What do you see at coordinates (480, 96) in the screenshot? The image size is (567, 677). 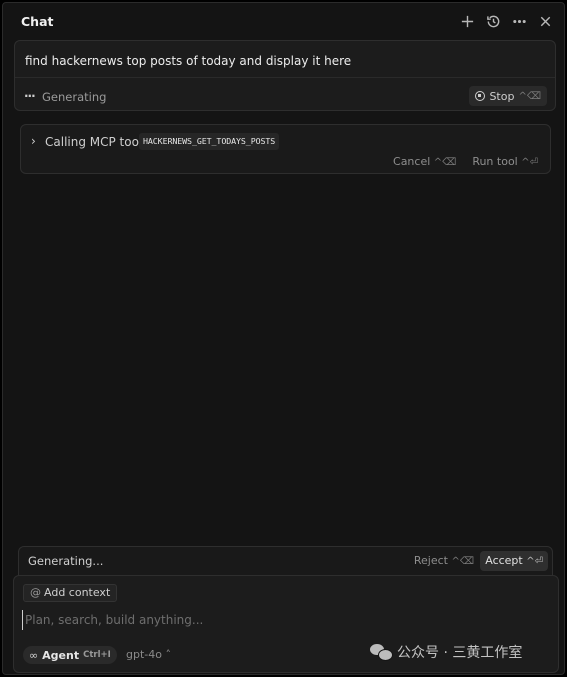 I see `stop-icon` at bounding box center [480, 96].